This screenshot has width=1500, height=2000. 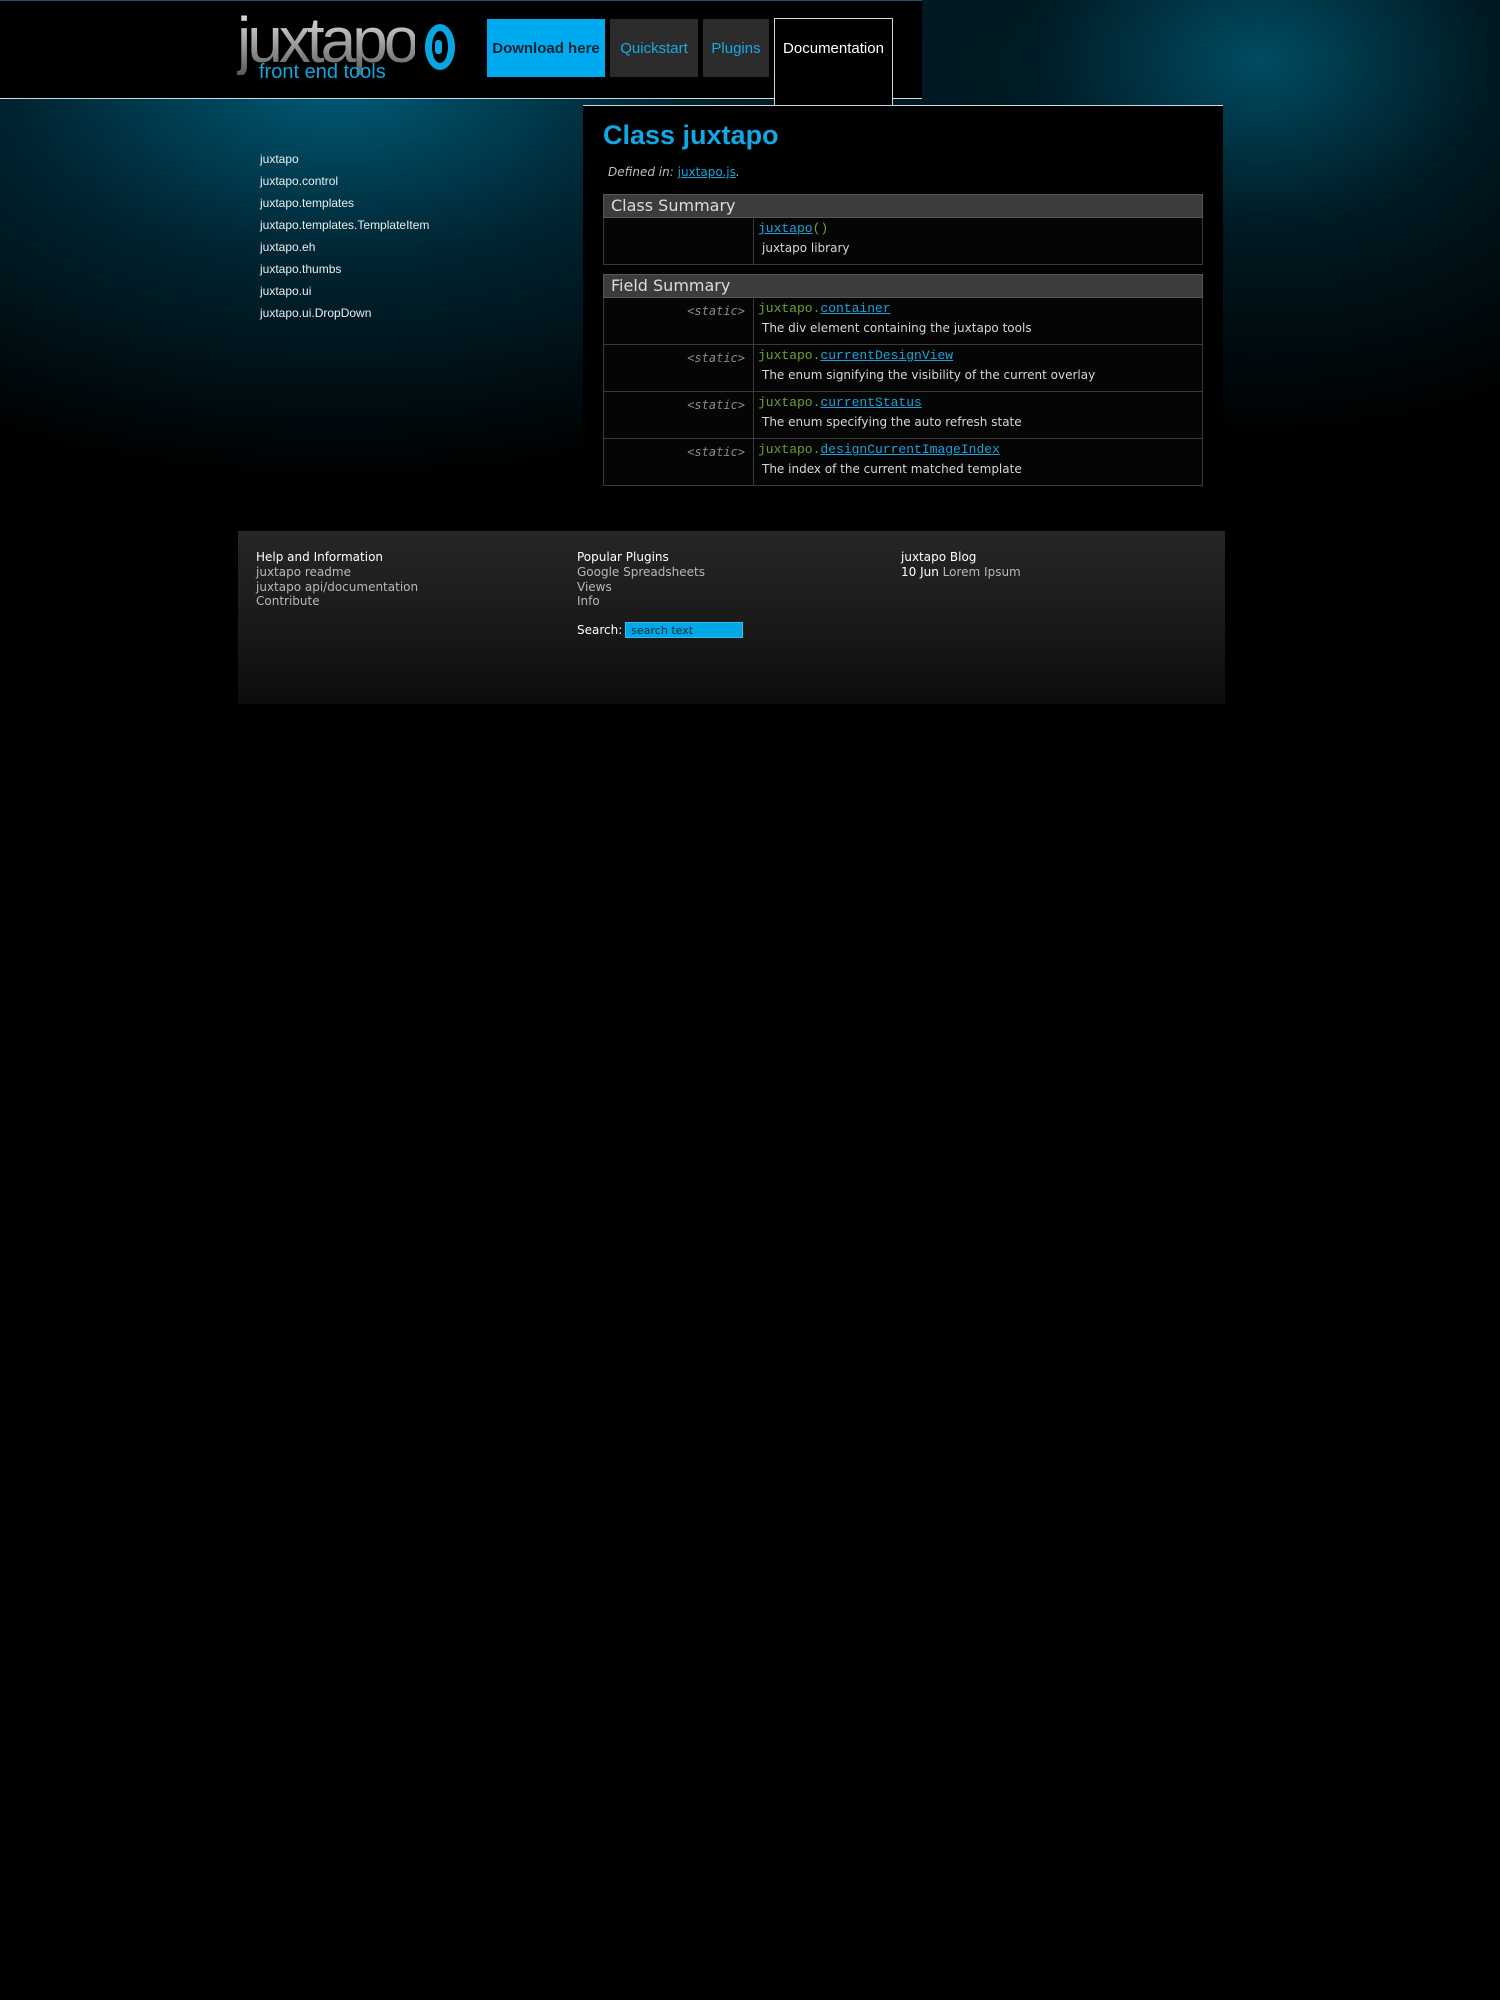 I want to click on field-signature: juxtapo.container, so click(x=824, y=308).